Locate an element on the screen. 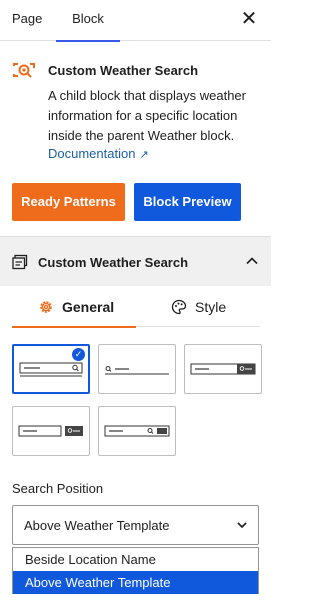 The image size is (320, 600). documentation-link: Documentation ↗ is located at coordinates (98, 153).